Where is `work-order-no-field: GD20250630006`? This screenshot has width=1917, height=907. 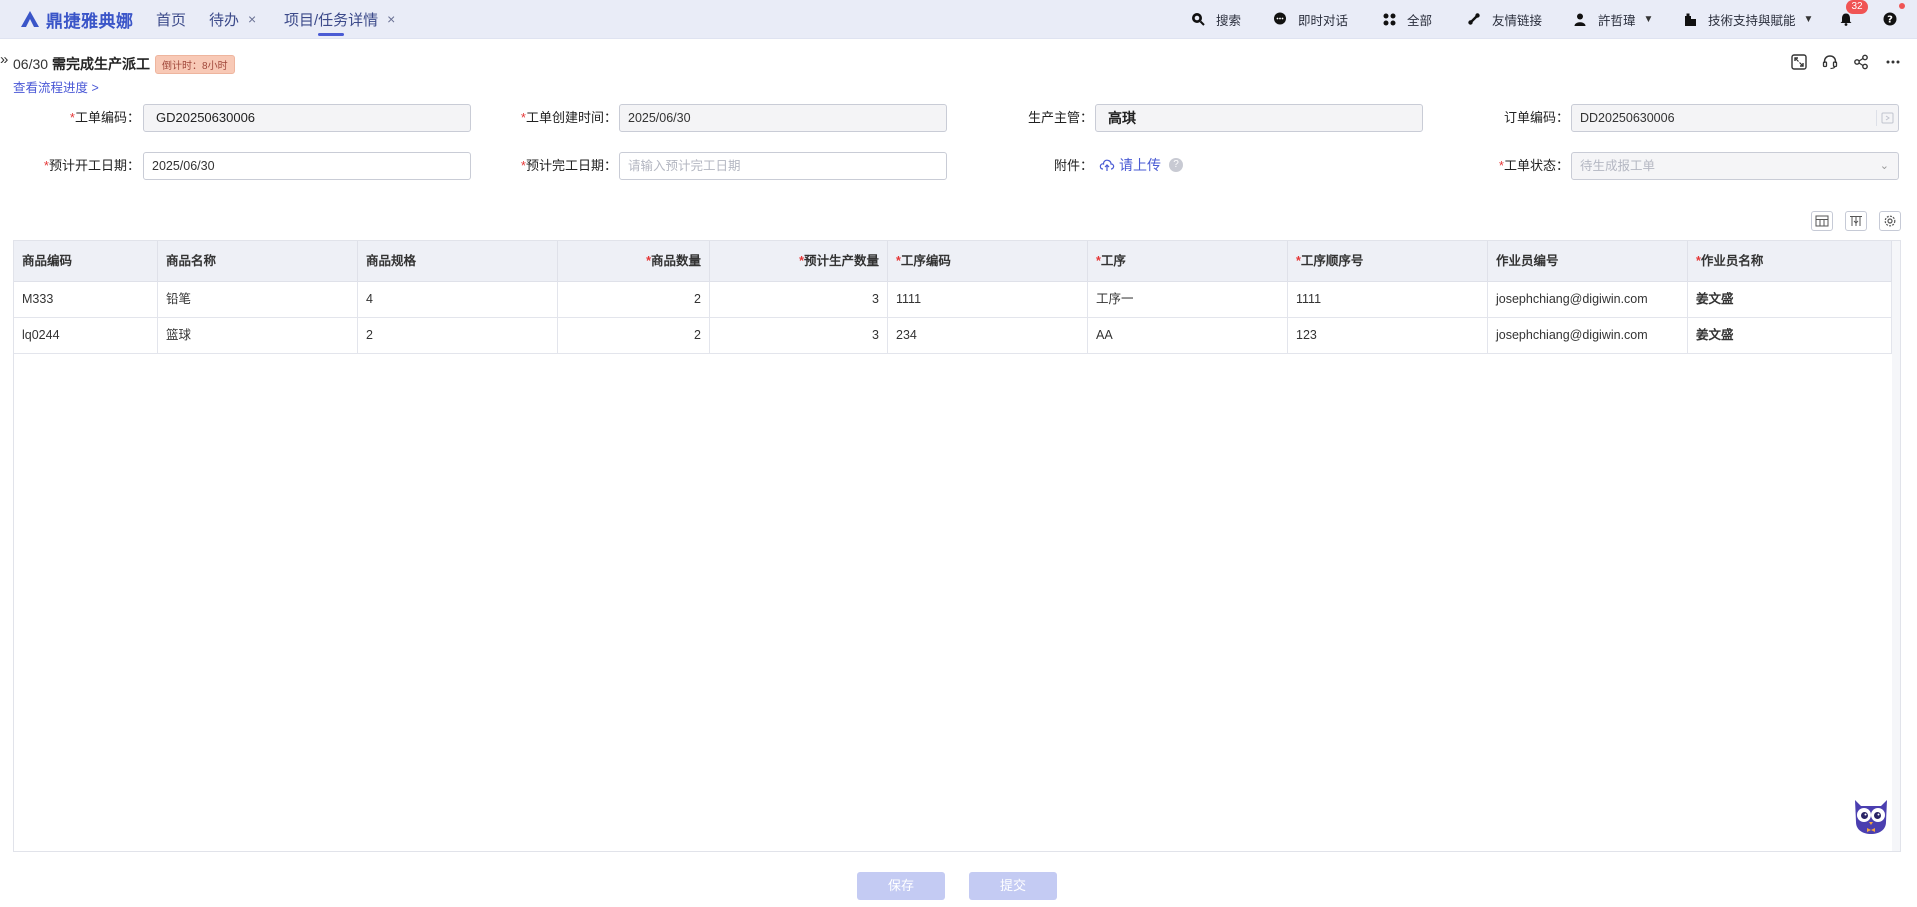 work-order-no-field: GD20250630006 is located at coordinates (307, 118).